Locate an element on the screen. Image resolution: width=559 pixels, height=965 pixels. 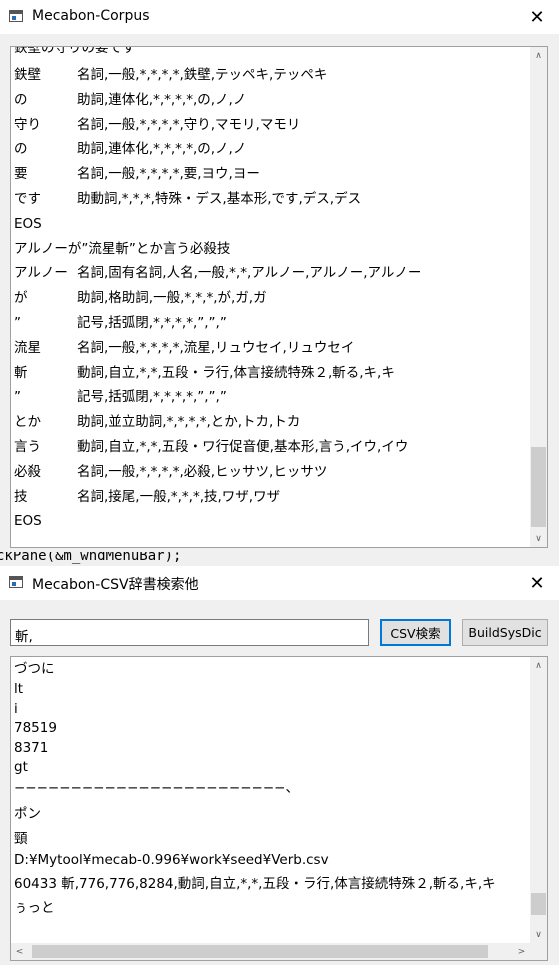
corpus-row-word: 鉄壁 is located at coordinates (27, 75).